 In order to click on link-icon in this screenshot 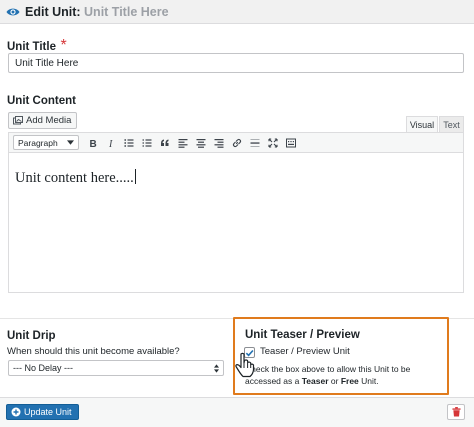, I will do `click(237, 142)`.